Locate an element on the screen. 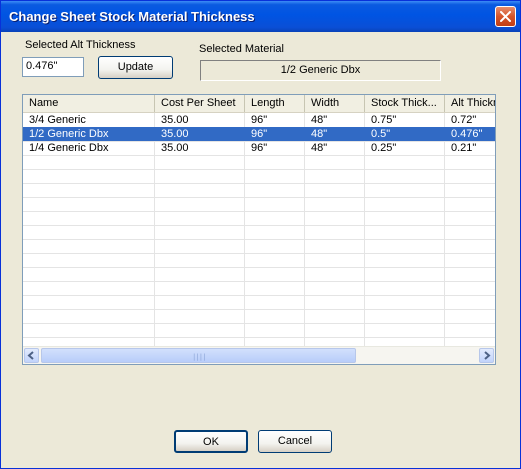 Image resolution: width=521 pixels, height=469 pixels. scroll-right-button is located at coordinates (486, 355).